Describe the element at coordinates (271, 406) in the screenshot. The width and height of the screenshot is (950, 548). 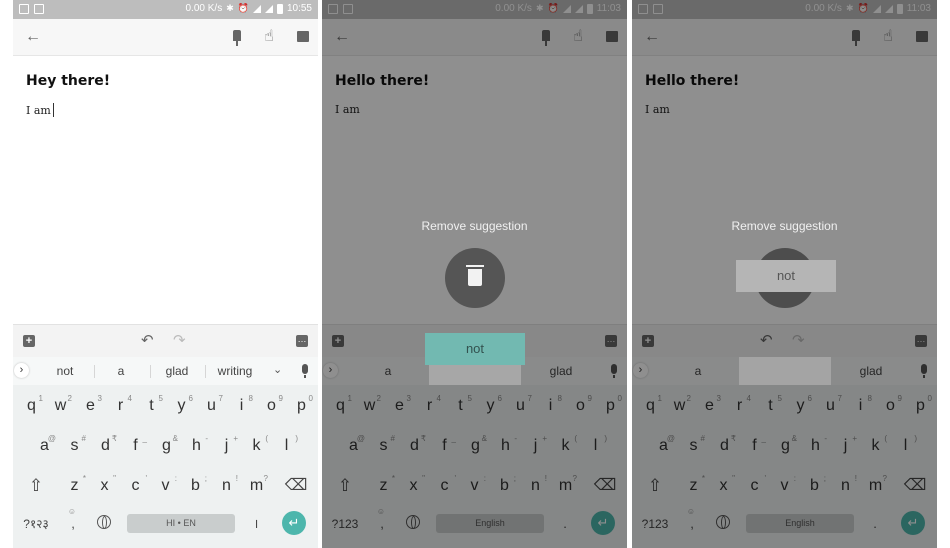
I see `key-o: o9` at that location.